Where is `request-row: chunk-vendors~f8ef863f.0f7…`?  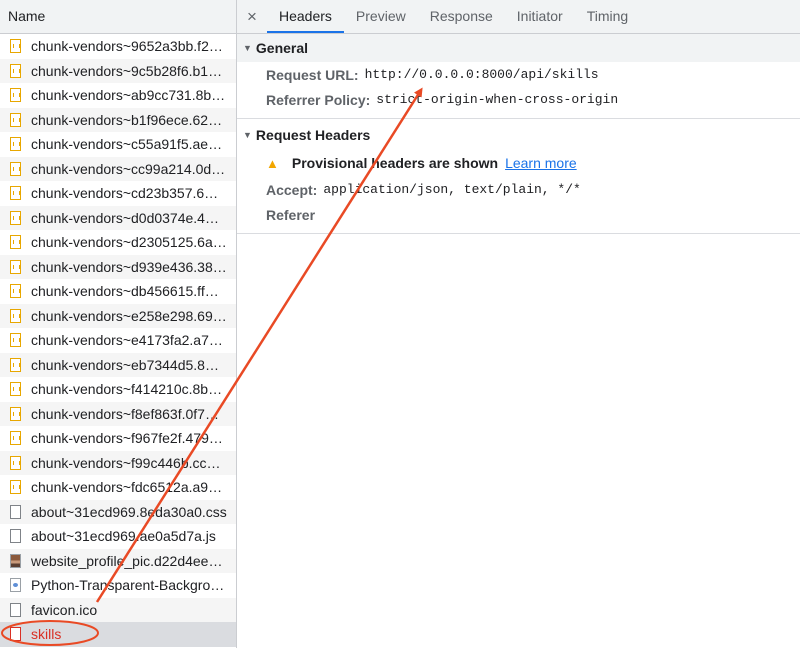
request-row: chunk-vendors~f8ef863f.0f7… is located at coordinates (118, 413).